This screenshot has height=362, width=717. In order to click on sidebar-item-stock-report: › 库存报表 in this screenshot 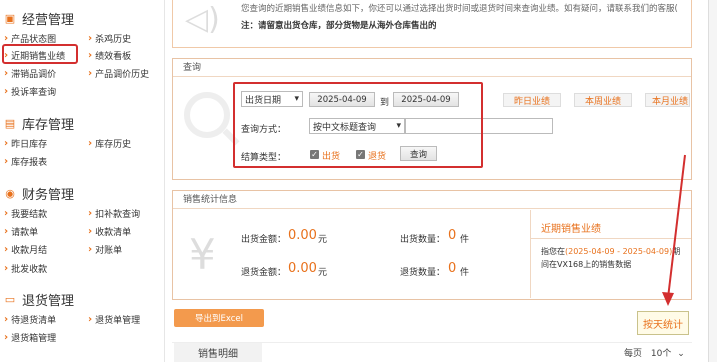, I will do `click(25, 161)`.